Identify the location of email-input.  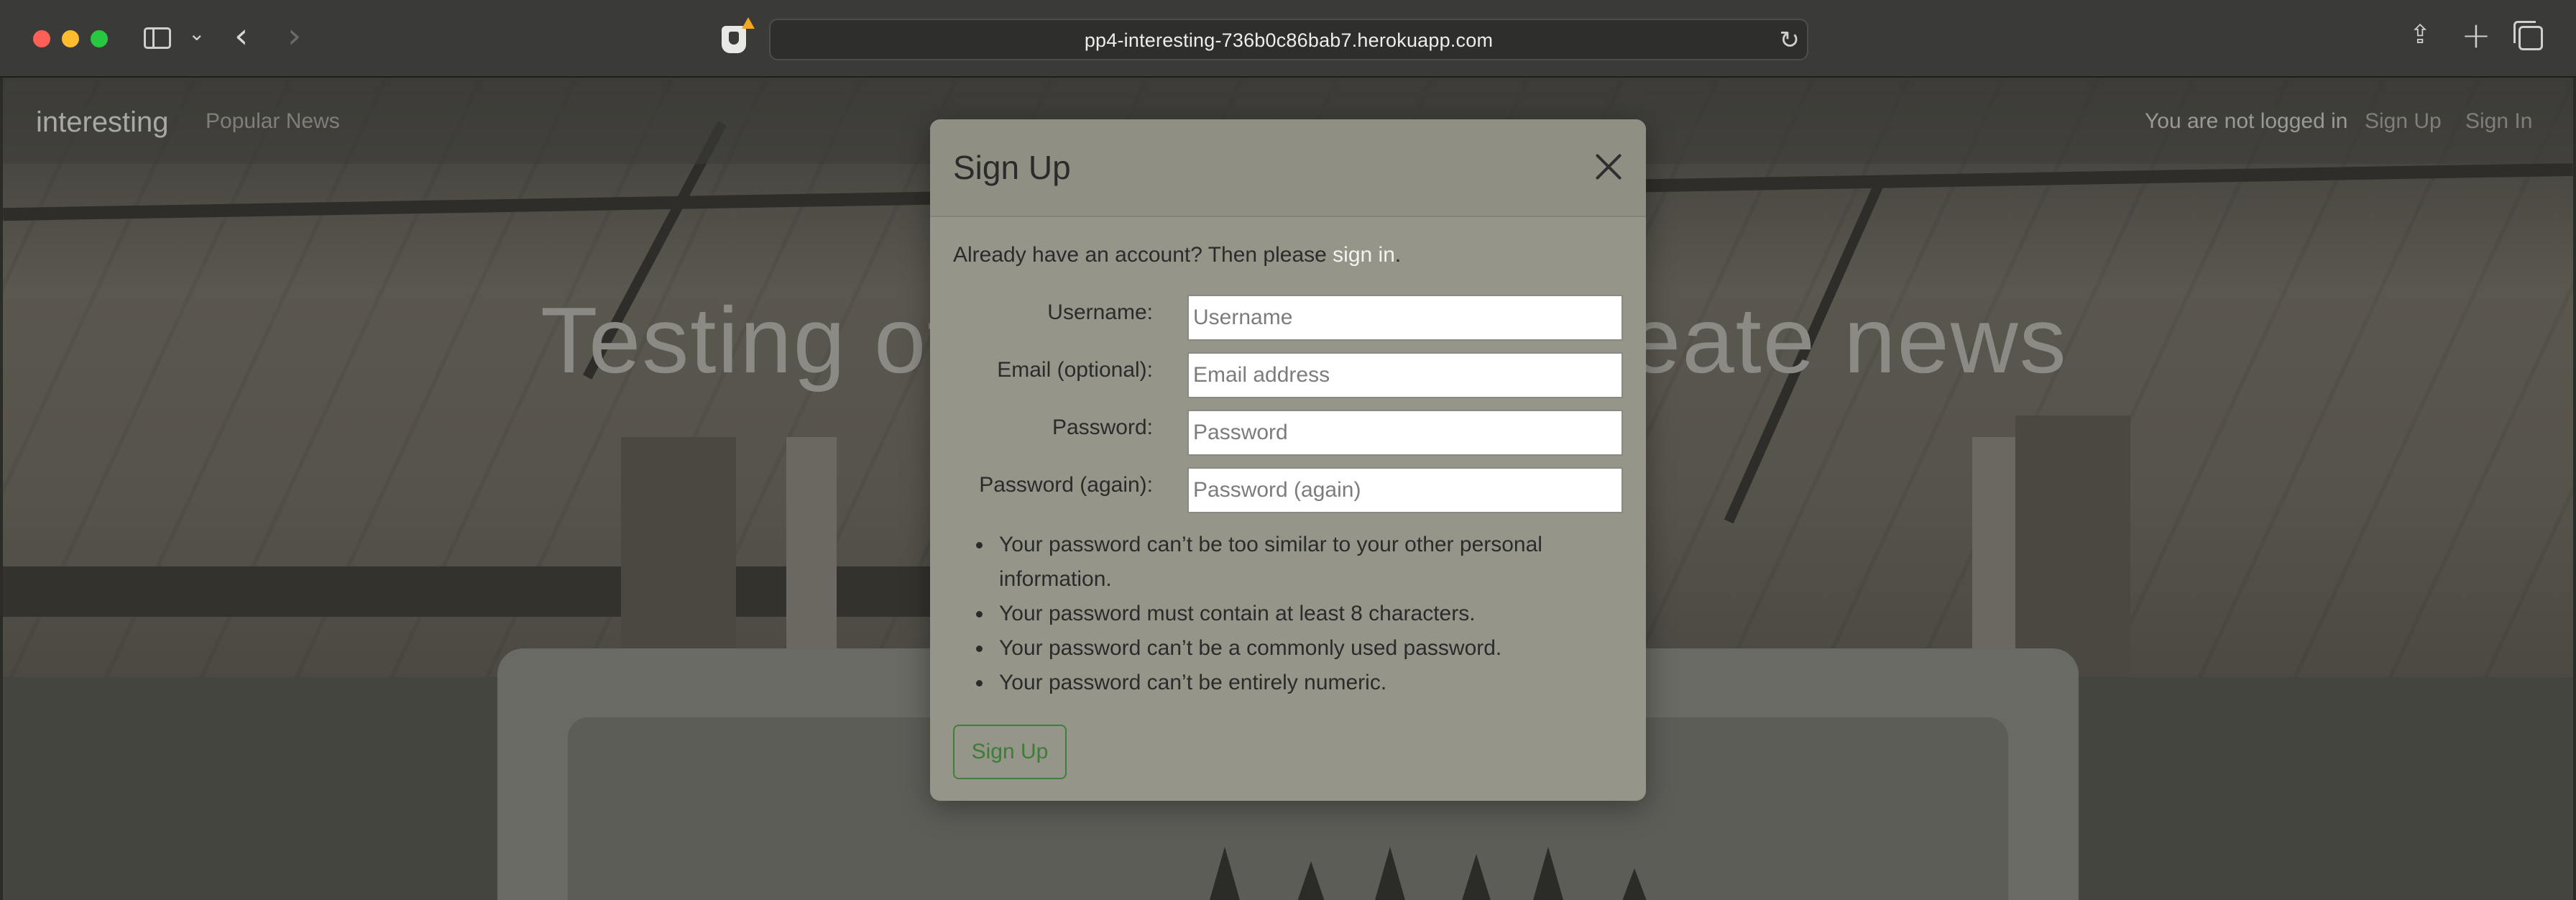
(1405, 375).